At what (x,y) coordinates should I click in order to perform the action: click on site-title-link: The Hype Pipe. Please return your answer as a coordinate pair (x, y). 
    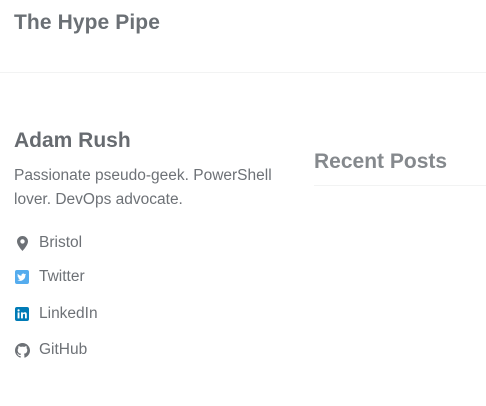
    Looking at the image, I should click on (87, 23).